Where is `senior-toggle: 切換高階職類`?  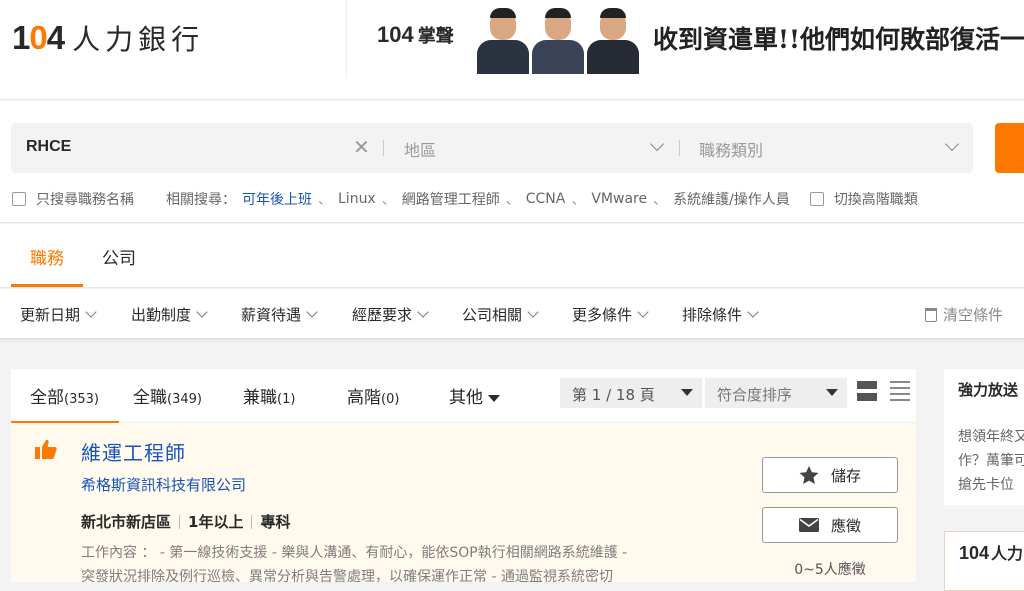
senior-toggle: 切換高階職類 is located at coordinates (863, 199).